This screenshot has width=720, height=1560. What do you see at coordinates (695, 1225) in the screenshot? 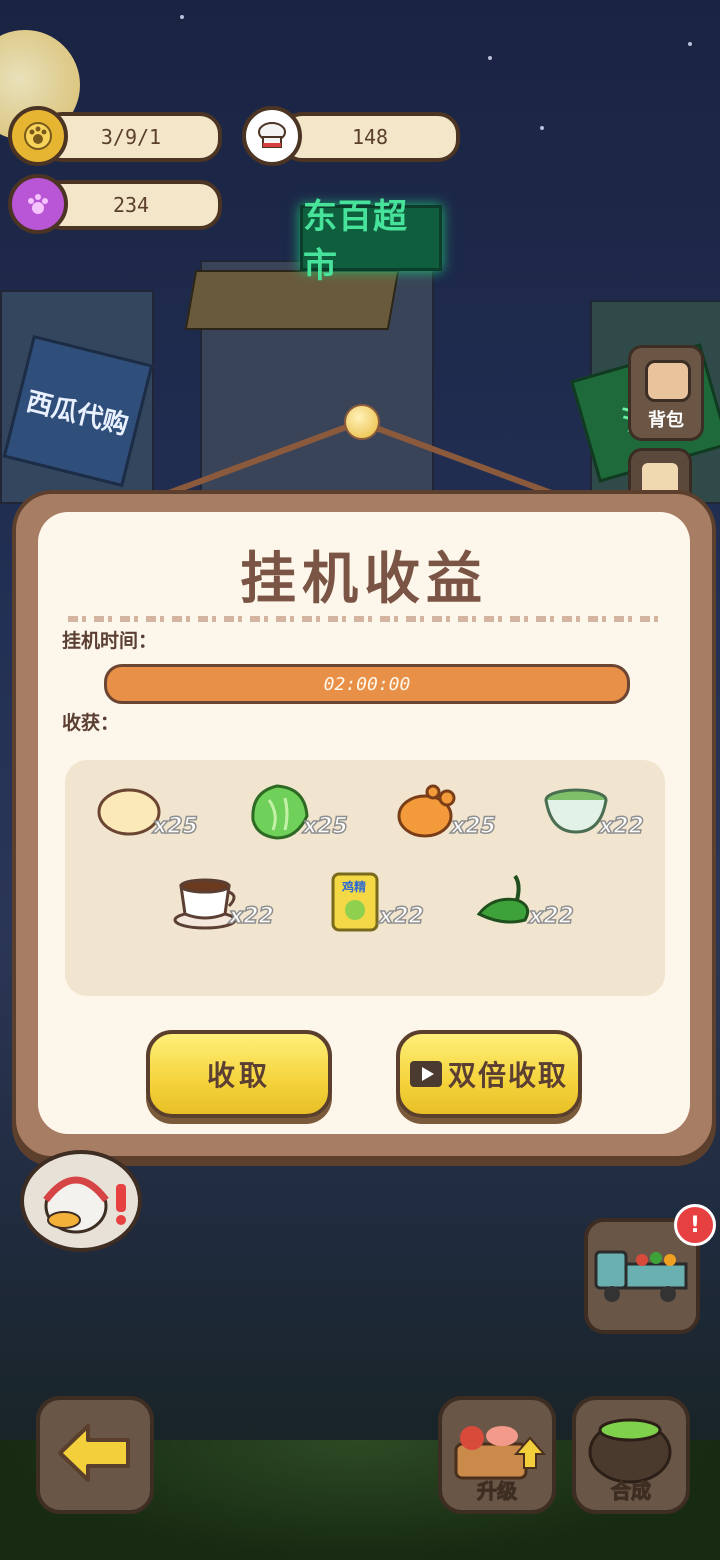
I see `alert-badge: !` at bounding box center [695, 1225].